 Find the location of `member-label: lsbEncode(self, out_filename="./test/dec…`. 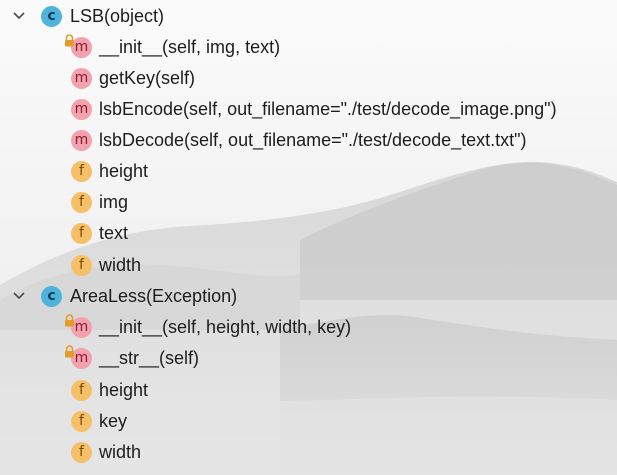

member-label: lsbEncode(self, out_filename="./test/dec… is located at coordinates (328, 109).